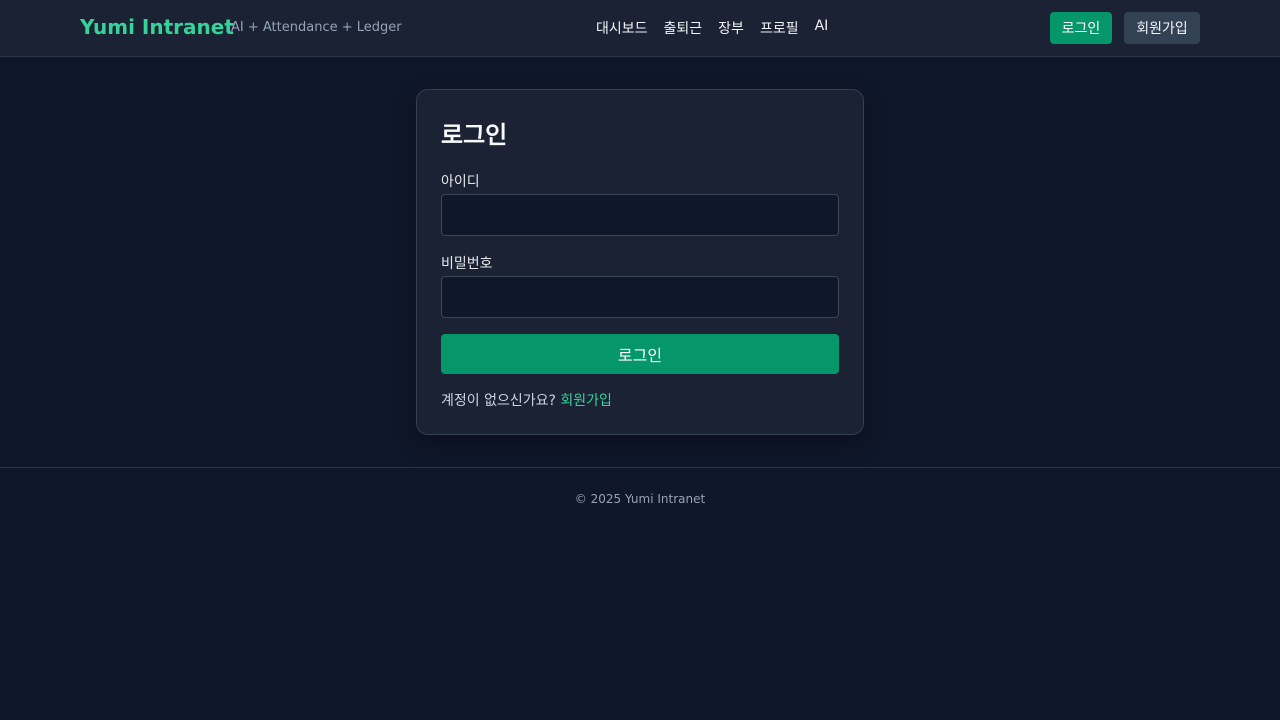 The width and height of the screenshot is (1280, 720). What do you see at coordinates (640, 354) in the screenshot?
I see `login-submit-button: 로그인` at bounding box center [640, 354].